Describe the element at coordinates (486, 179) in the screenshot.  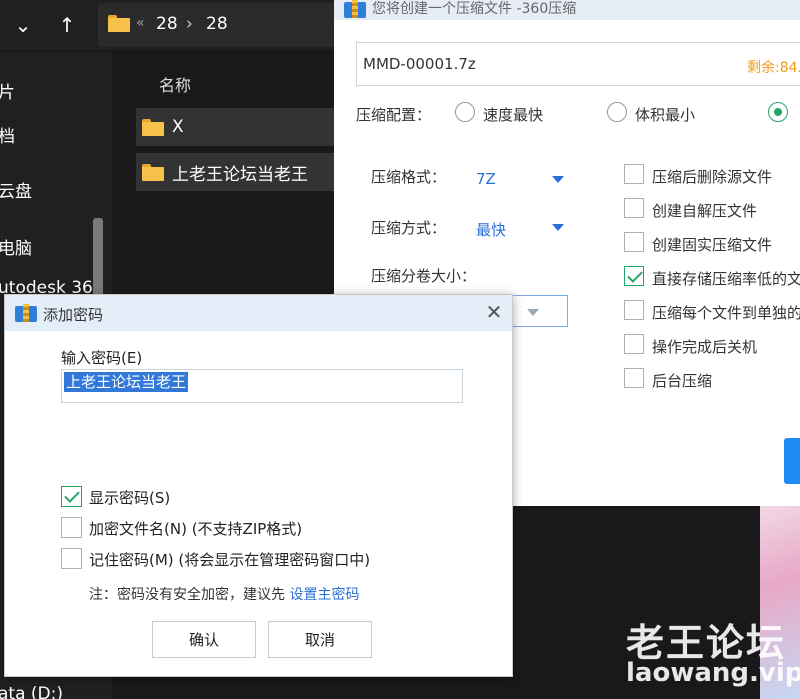
I see `format-select: 7Z` at that location.